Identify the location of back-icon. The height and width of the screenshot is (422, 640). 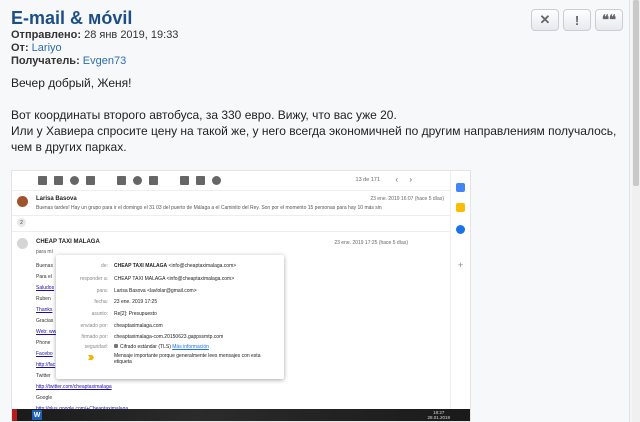
(42, 180).